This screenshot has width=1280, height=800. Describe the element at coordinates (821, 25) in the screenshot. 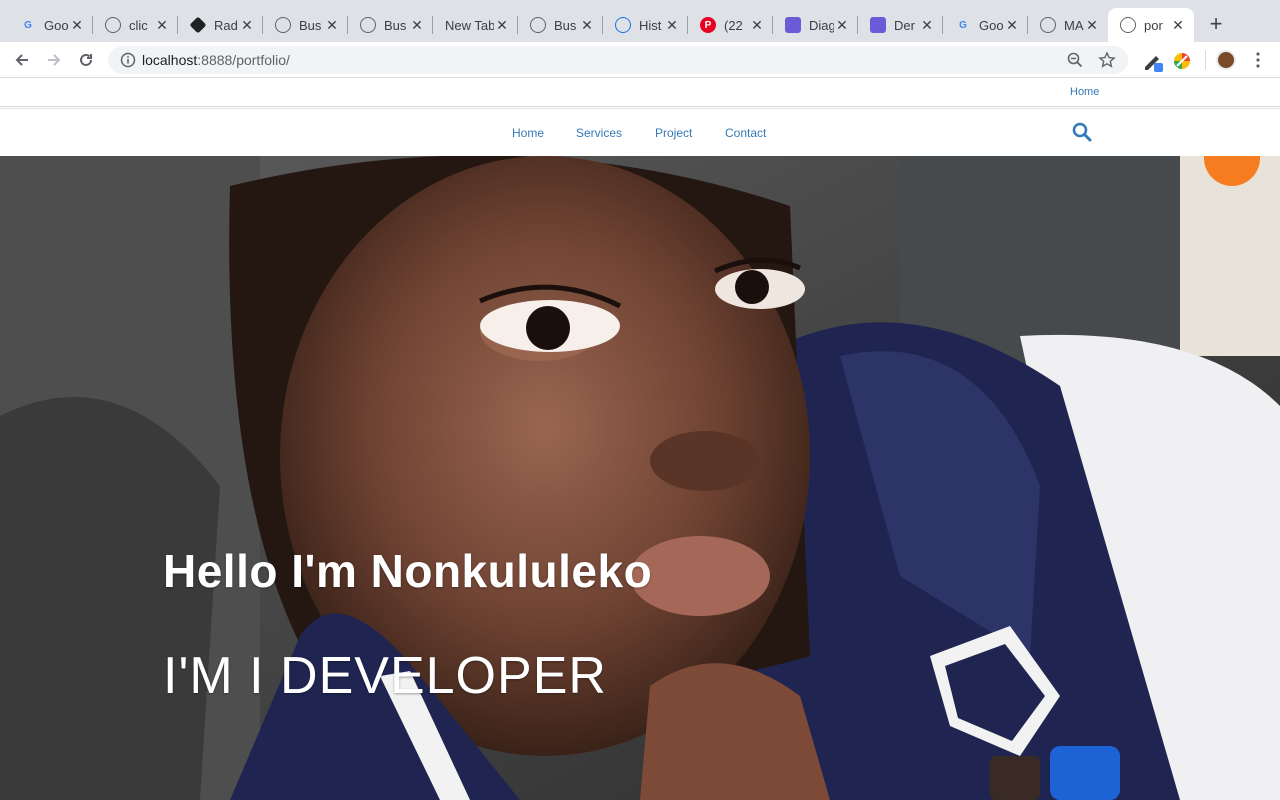

I see `tab-title: Diag` at that location.